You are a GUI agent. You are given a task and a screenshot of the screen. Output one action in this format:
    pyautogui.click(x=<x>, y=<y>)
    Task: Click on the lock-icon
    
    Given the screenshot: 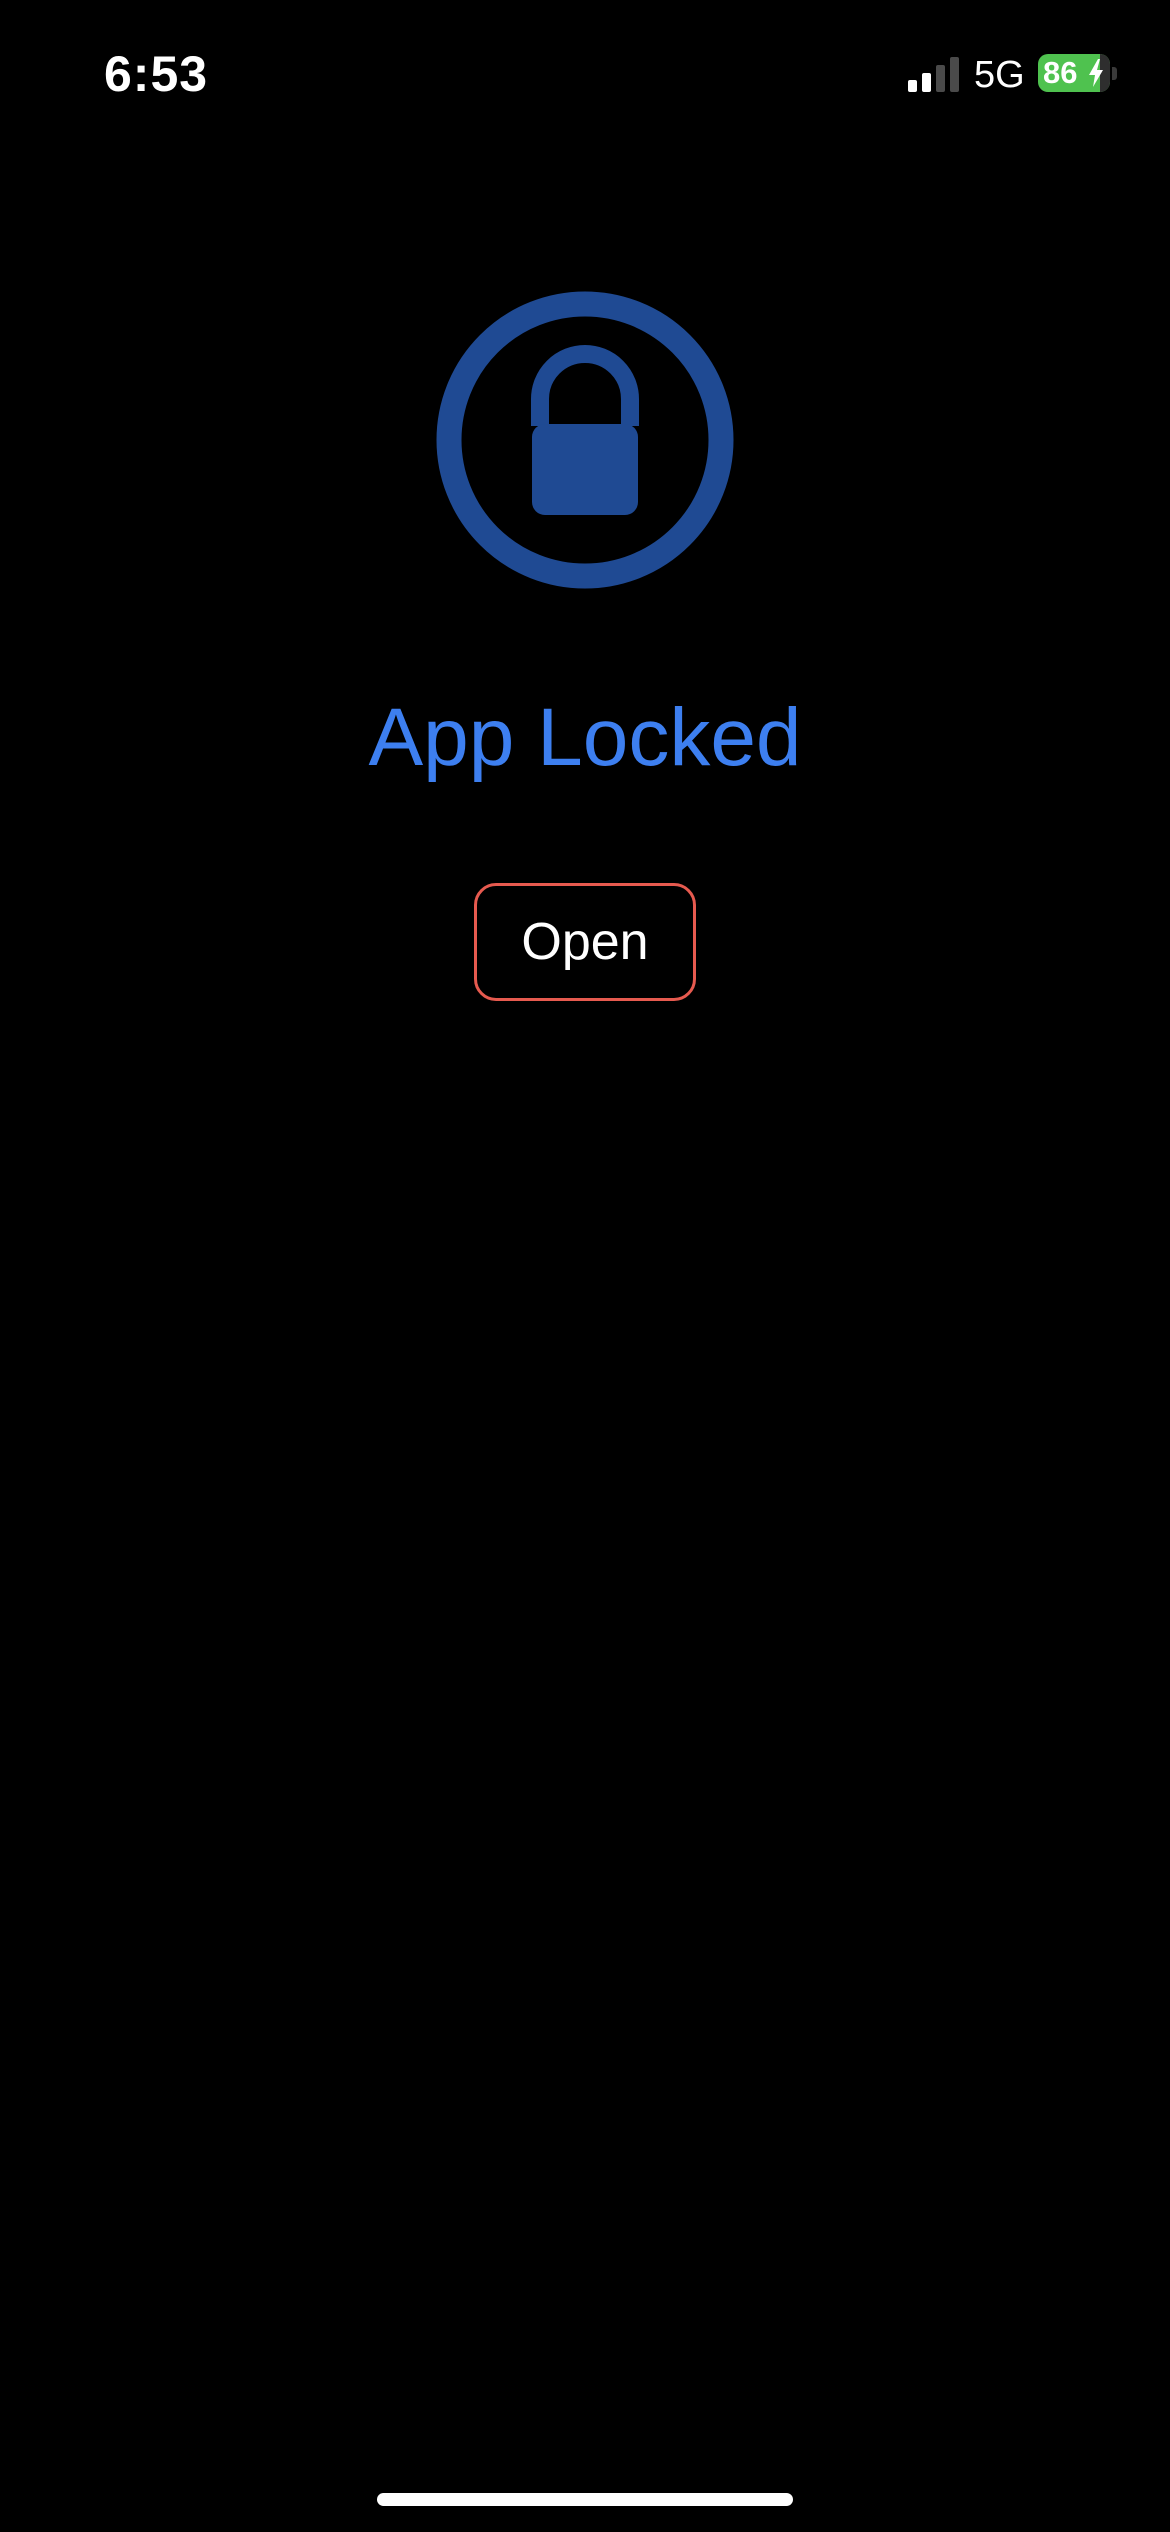 What is the action you would take?
    pyautogui.click(x=585, y=440)
    